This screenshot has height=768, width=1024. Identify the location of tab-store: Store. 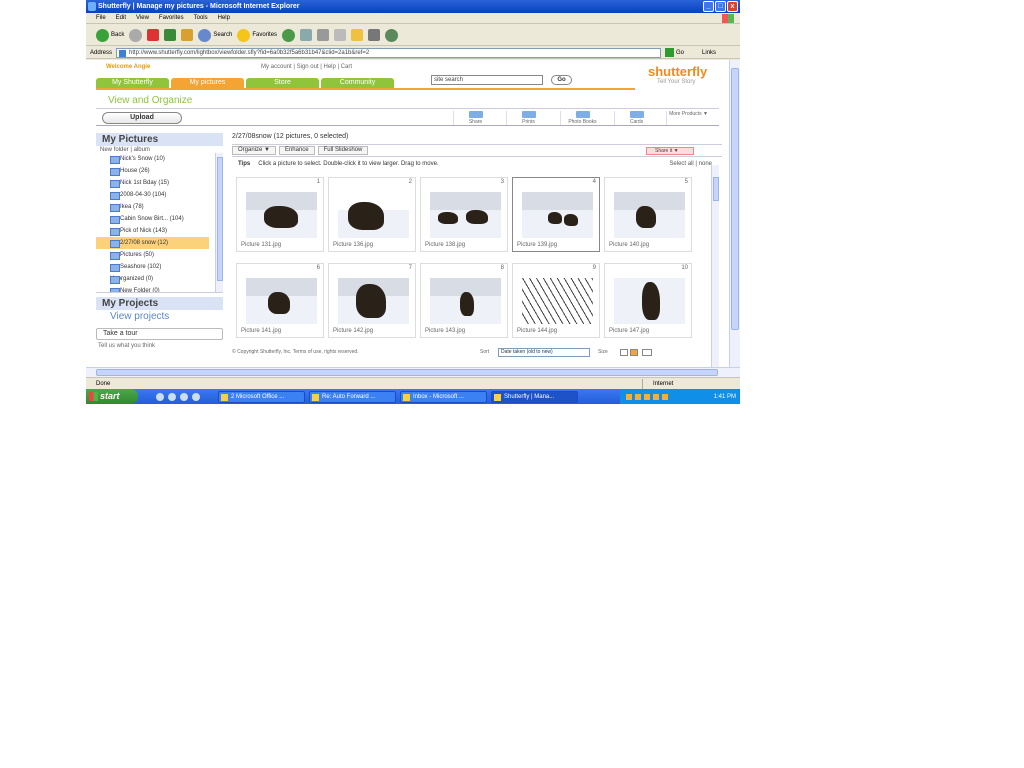
(282, 83).